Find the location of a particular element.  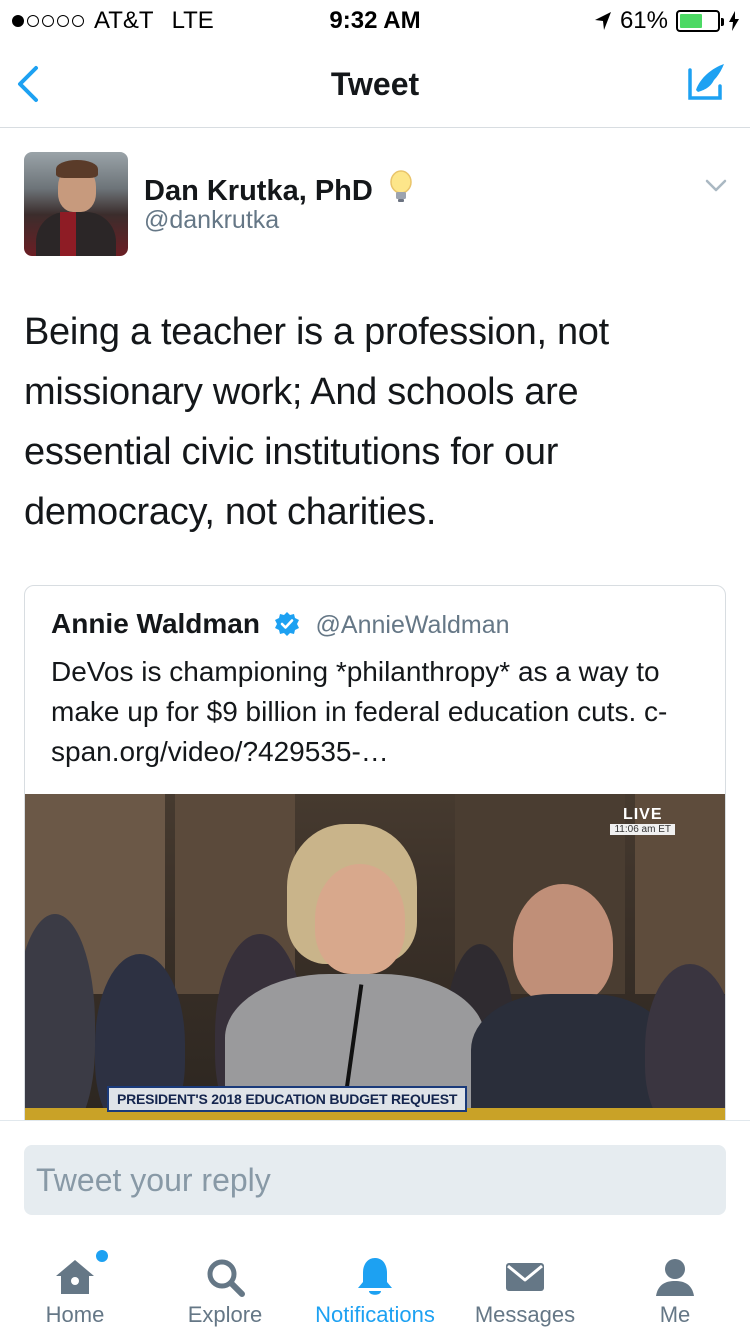

verified-badge-icon is located at coordinates (286, 624).